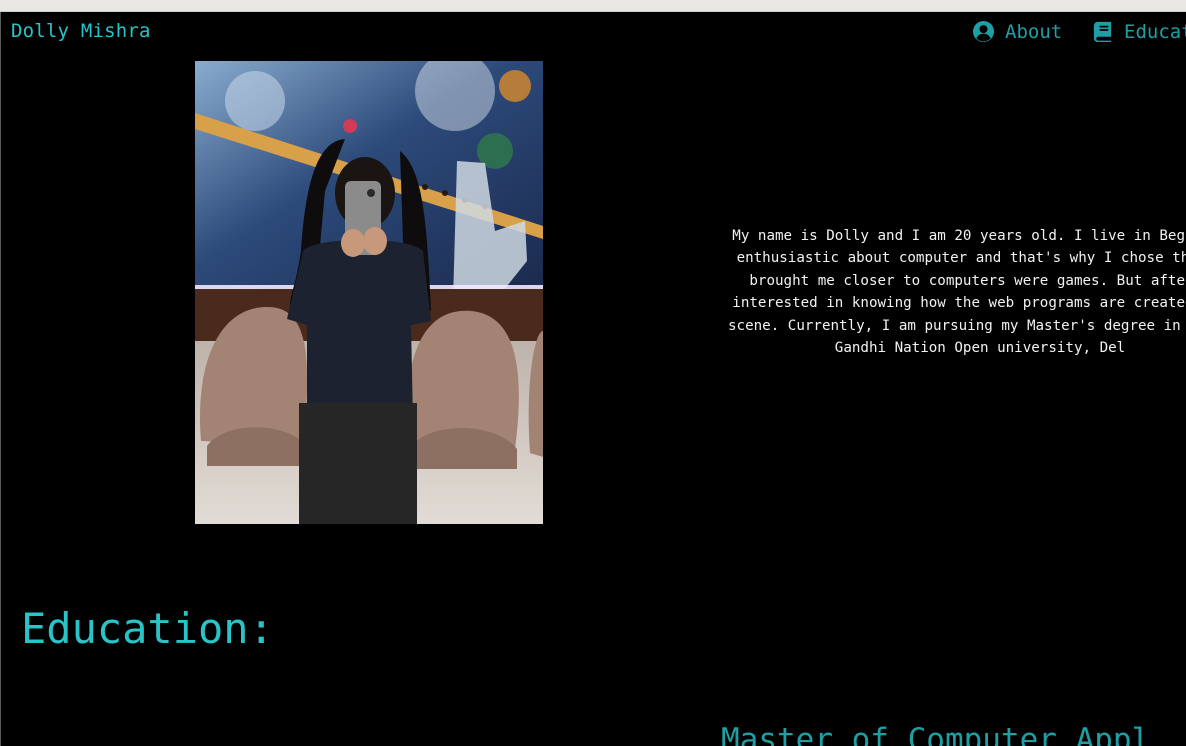 This screenshot has height=746, width=1186. I want to click on nav-item-about-label: About, so click(1034, 31).